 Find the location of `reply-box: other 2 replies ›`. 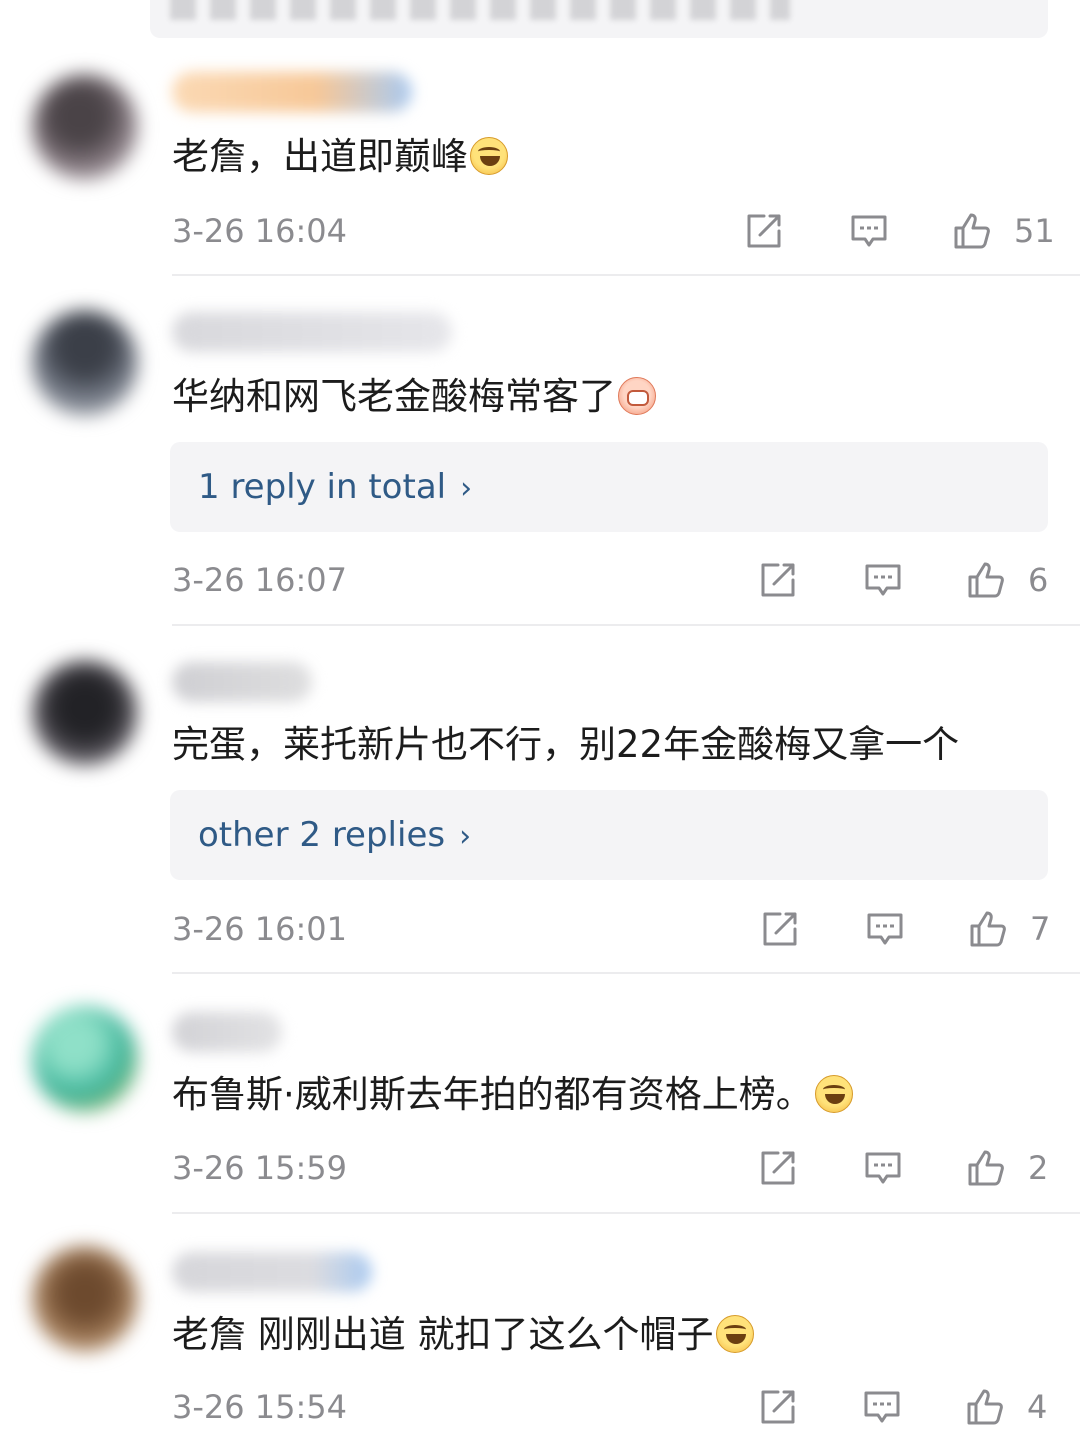

reply-box: other 2 replies › is located at coordinates (609, 835).